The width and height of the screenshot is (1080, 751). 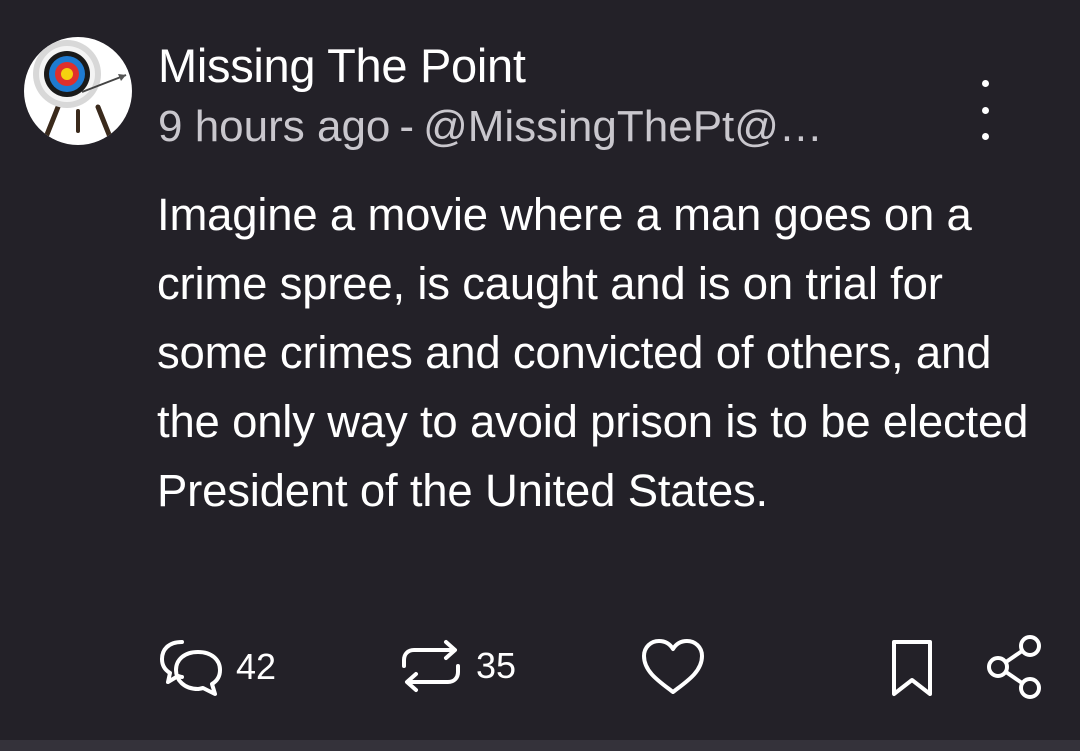 I want to click on reply-button: 42, so click(x=217, y=667).